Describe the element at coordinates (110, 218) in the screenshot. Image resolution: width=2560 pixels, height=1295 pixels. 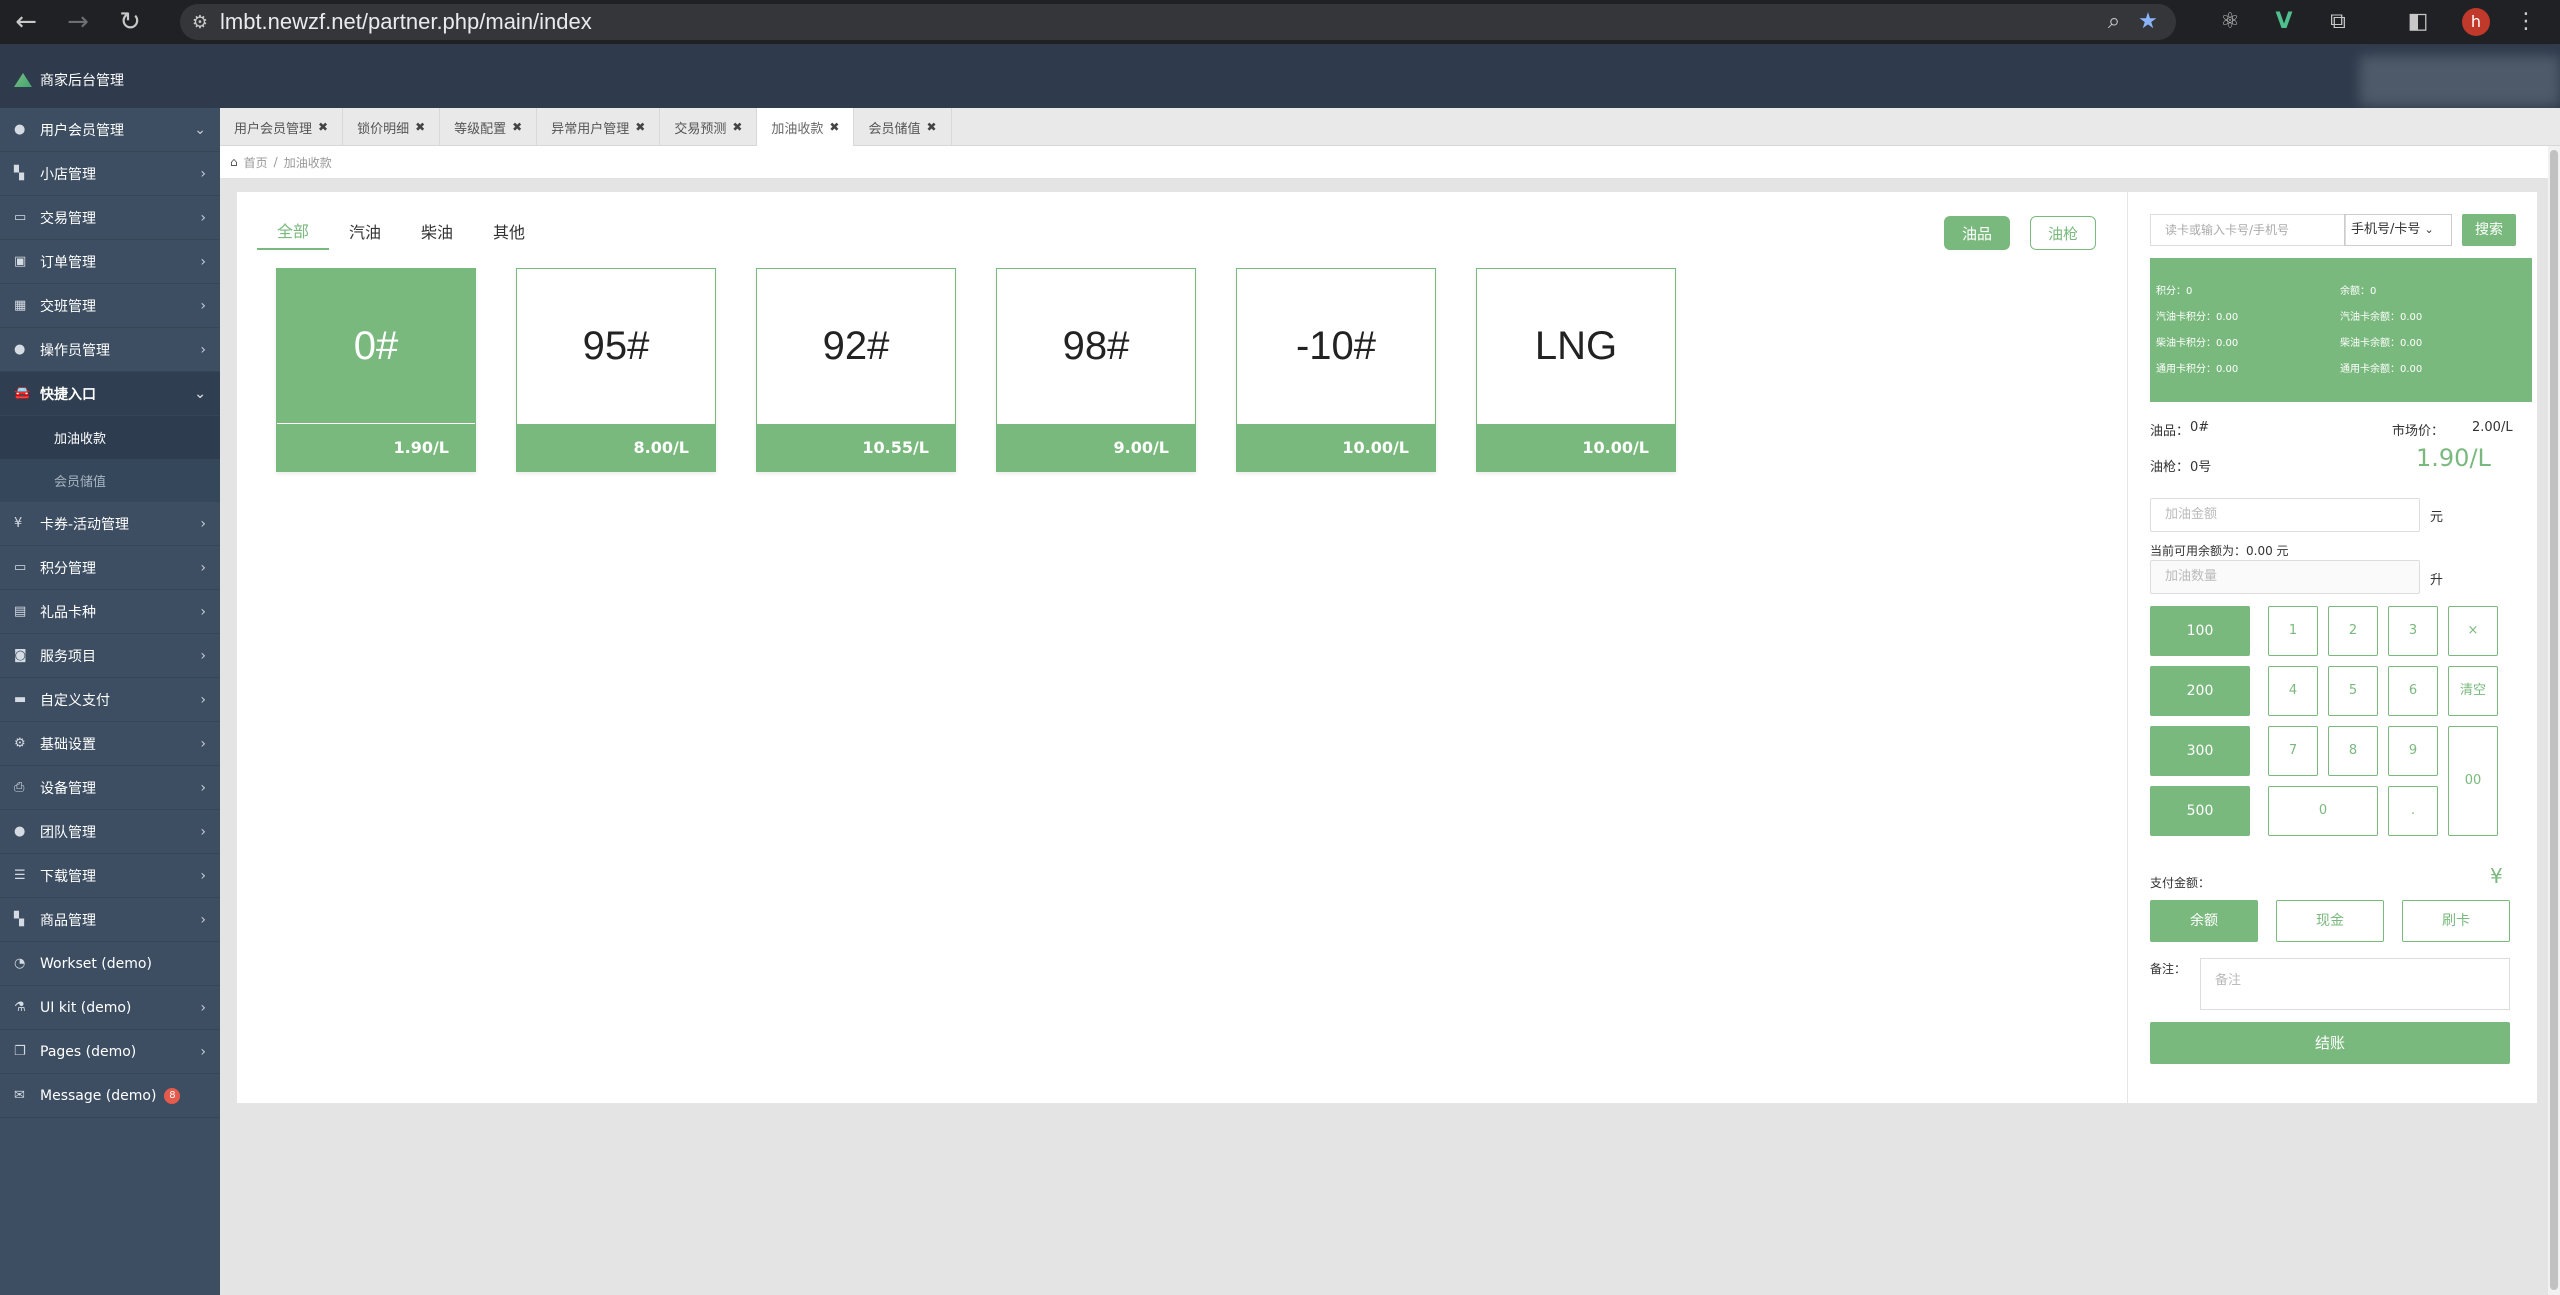
I see `sidebar-item-trade: ▭ 交易管理 ›` at that location.